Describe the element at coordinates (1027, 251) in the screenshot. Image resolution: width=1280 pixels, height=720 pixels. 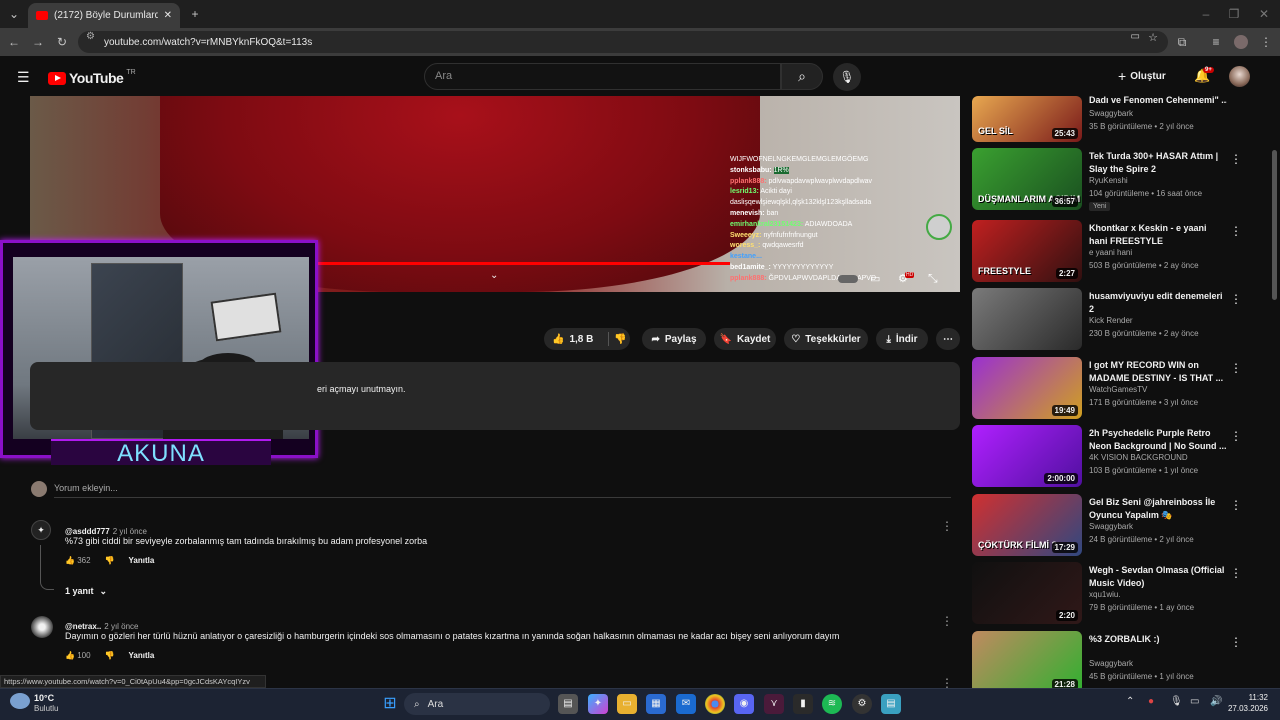
I see `video-thumbnail: FREESTYLE 2:27` at that location.